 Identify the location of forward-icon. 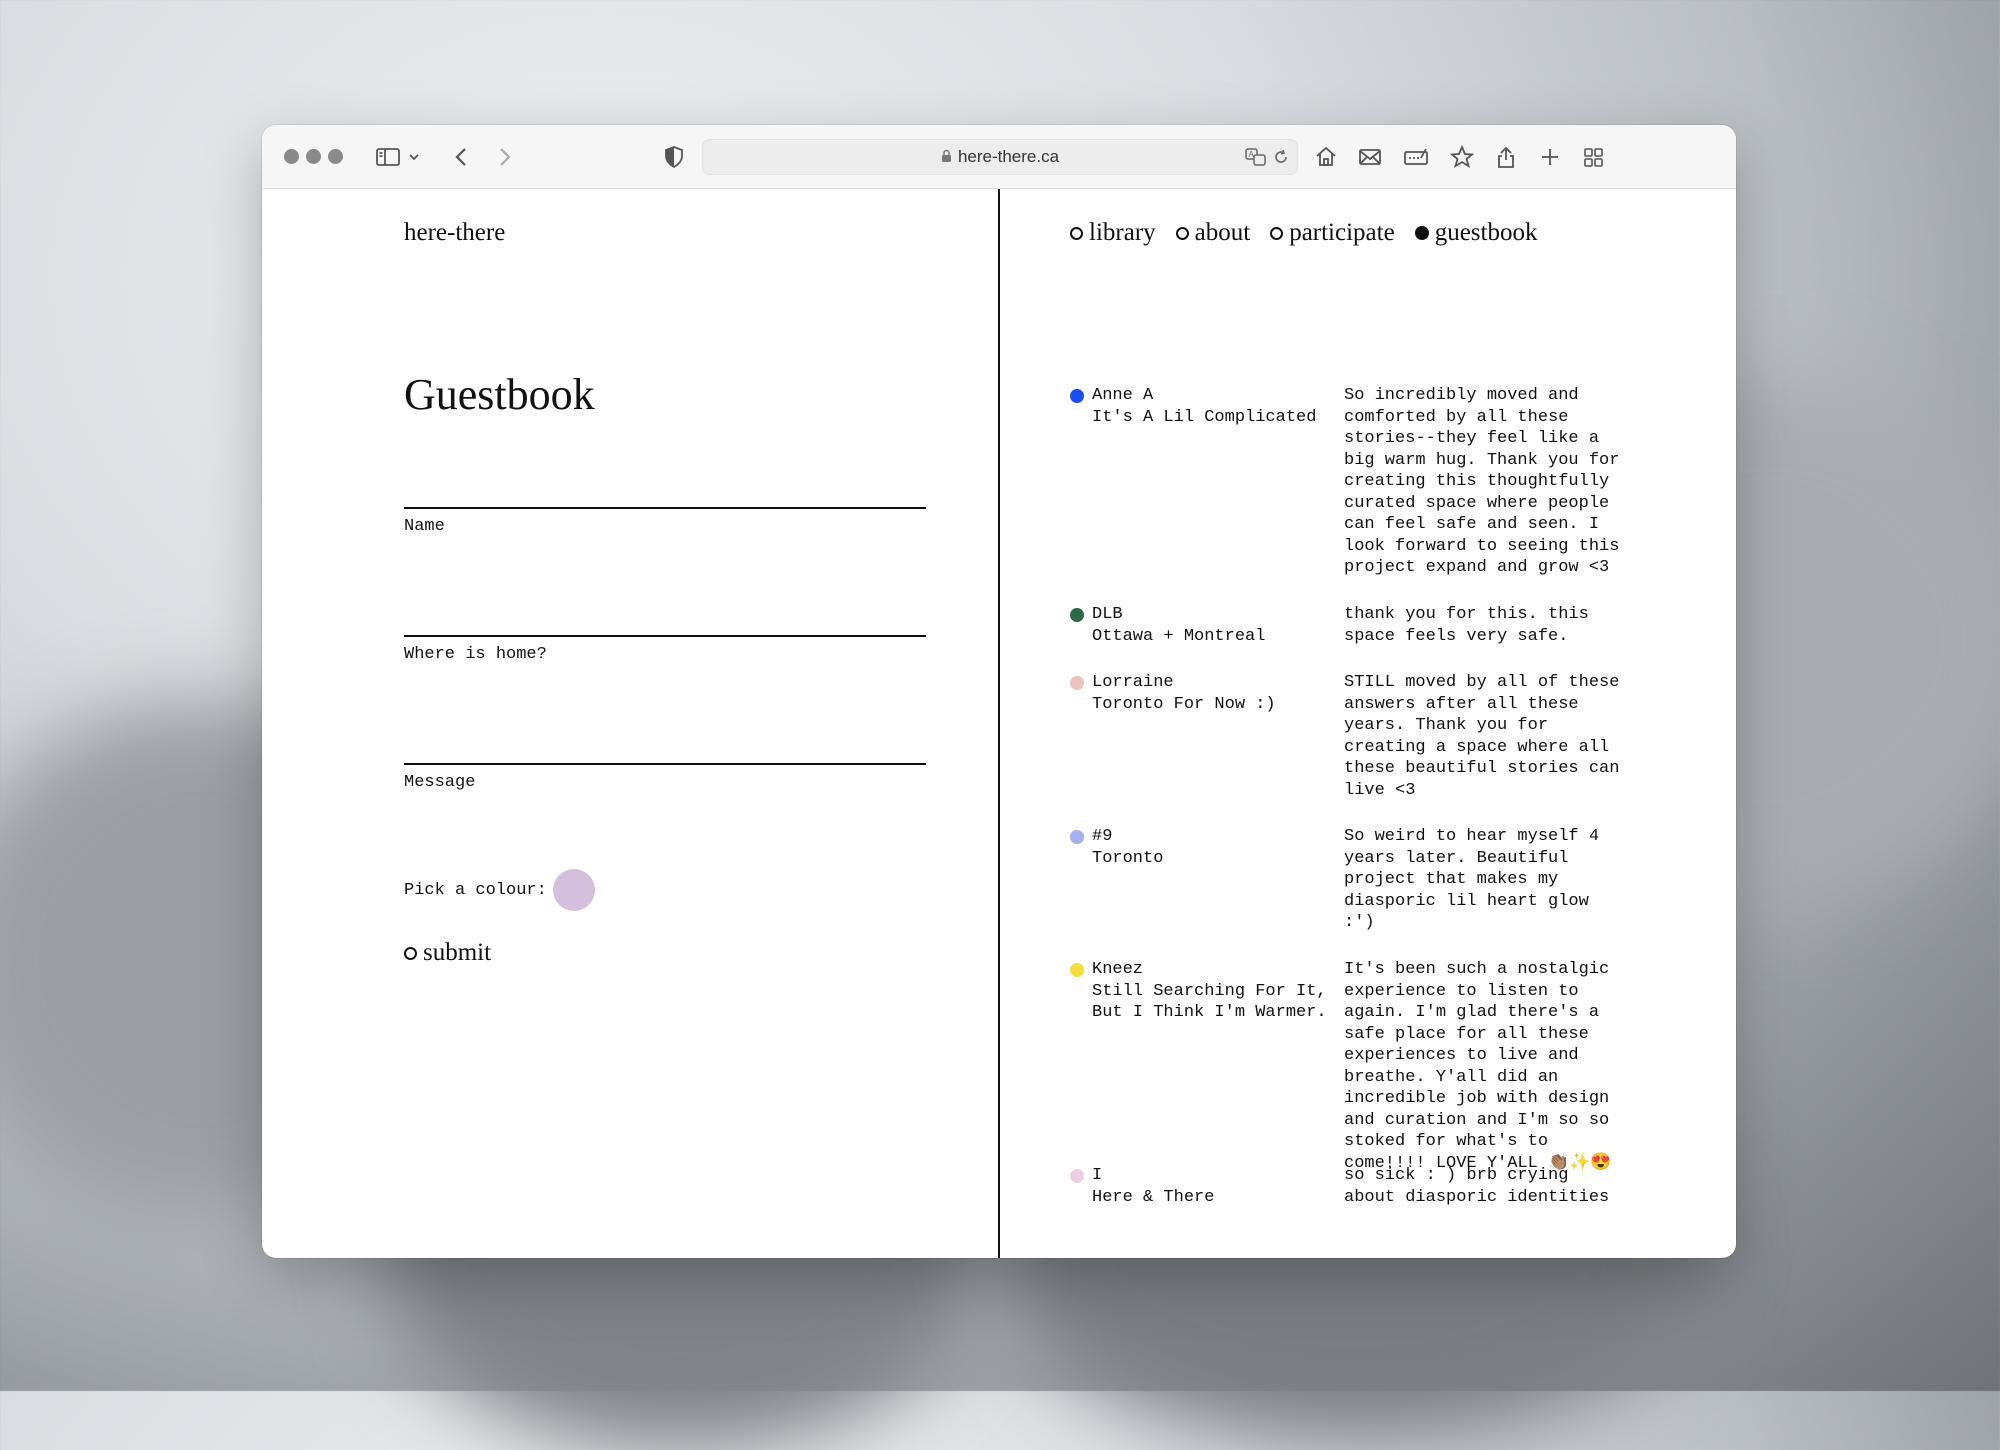
(504, 157).